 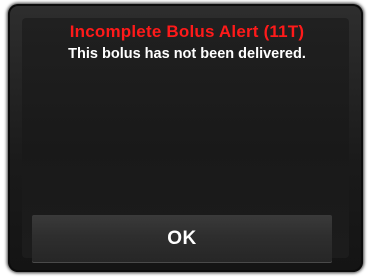 What do you see at coordinates (187, 54) in the screenshot?
I see `alert-message: This bolus has not been delivered.` at bounding box center [187, 54].